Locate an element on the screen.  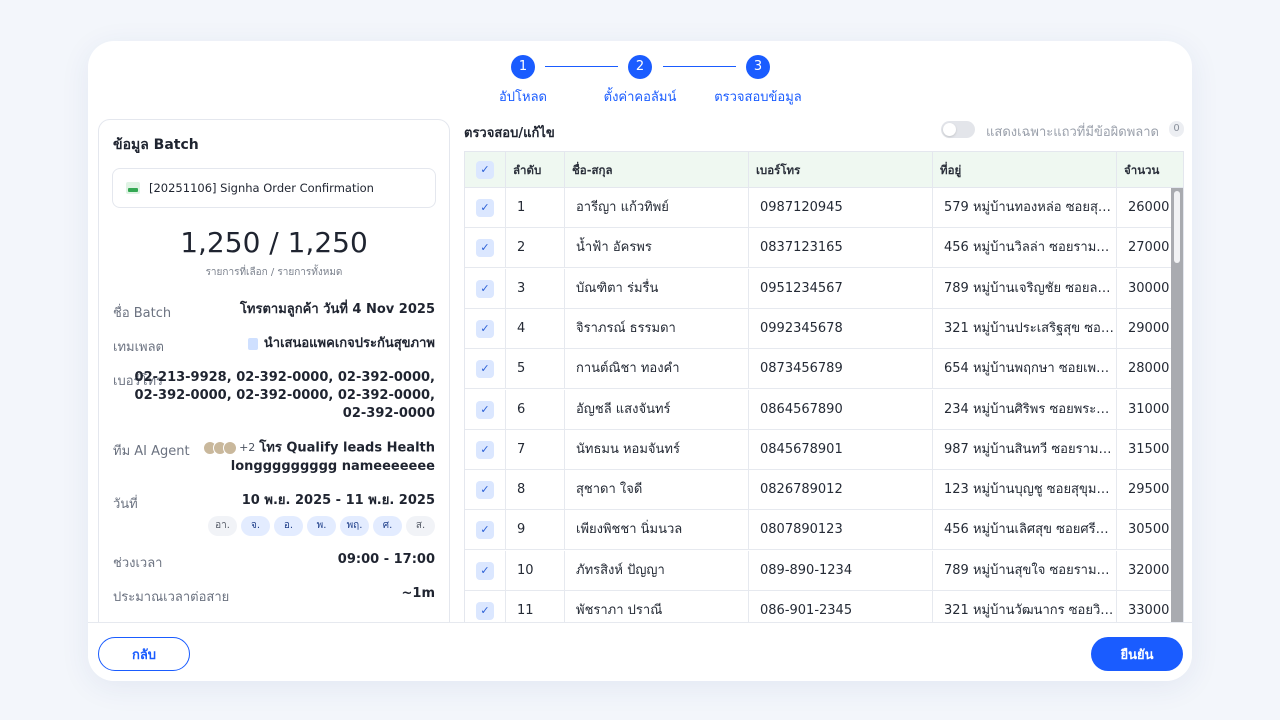
row-phone: 0837123165 is located at coordinates (840, 248).